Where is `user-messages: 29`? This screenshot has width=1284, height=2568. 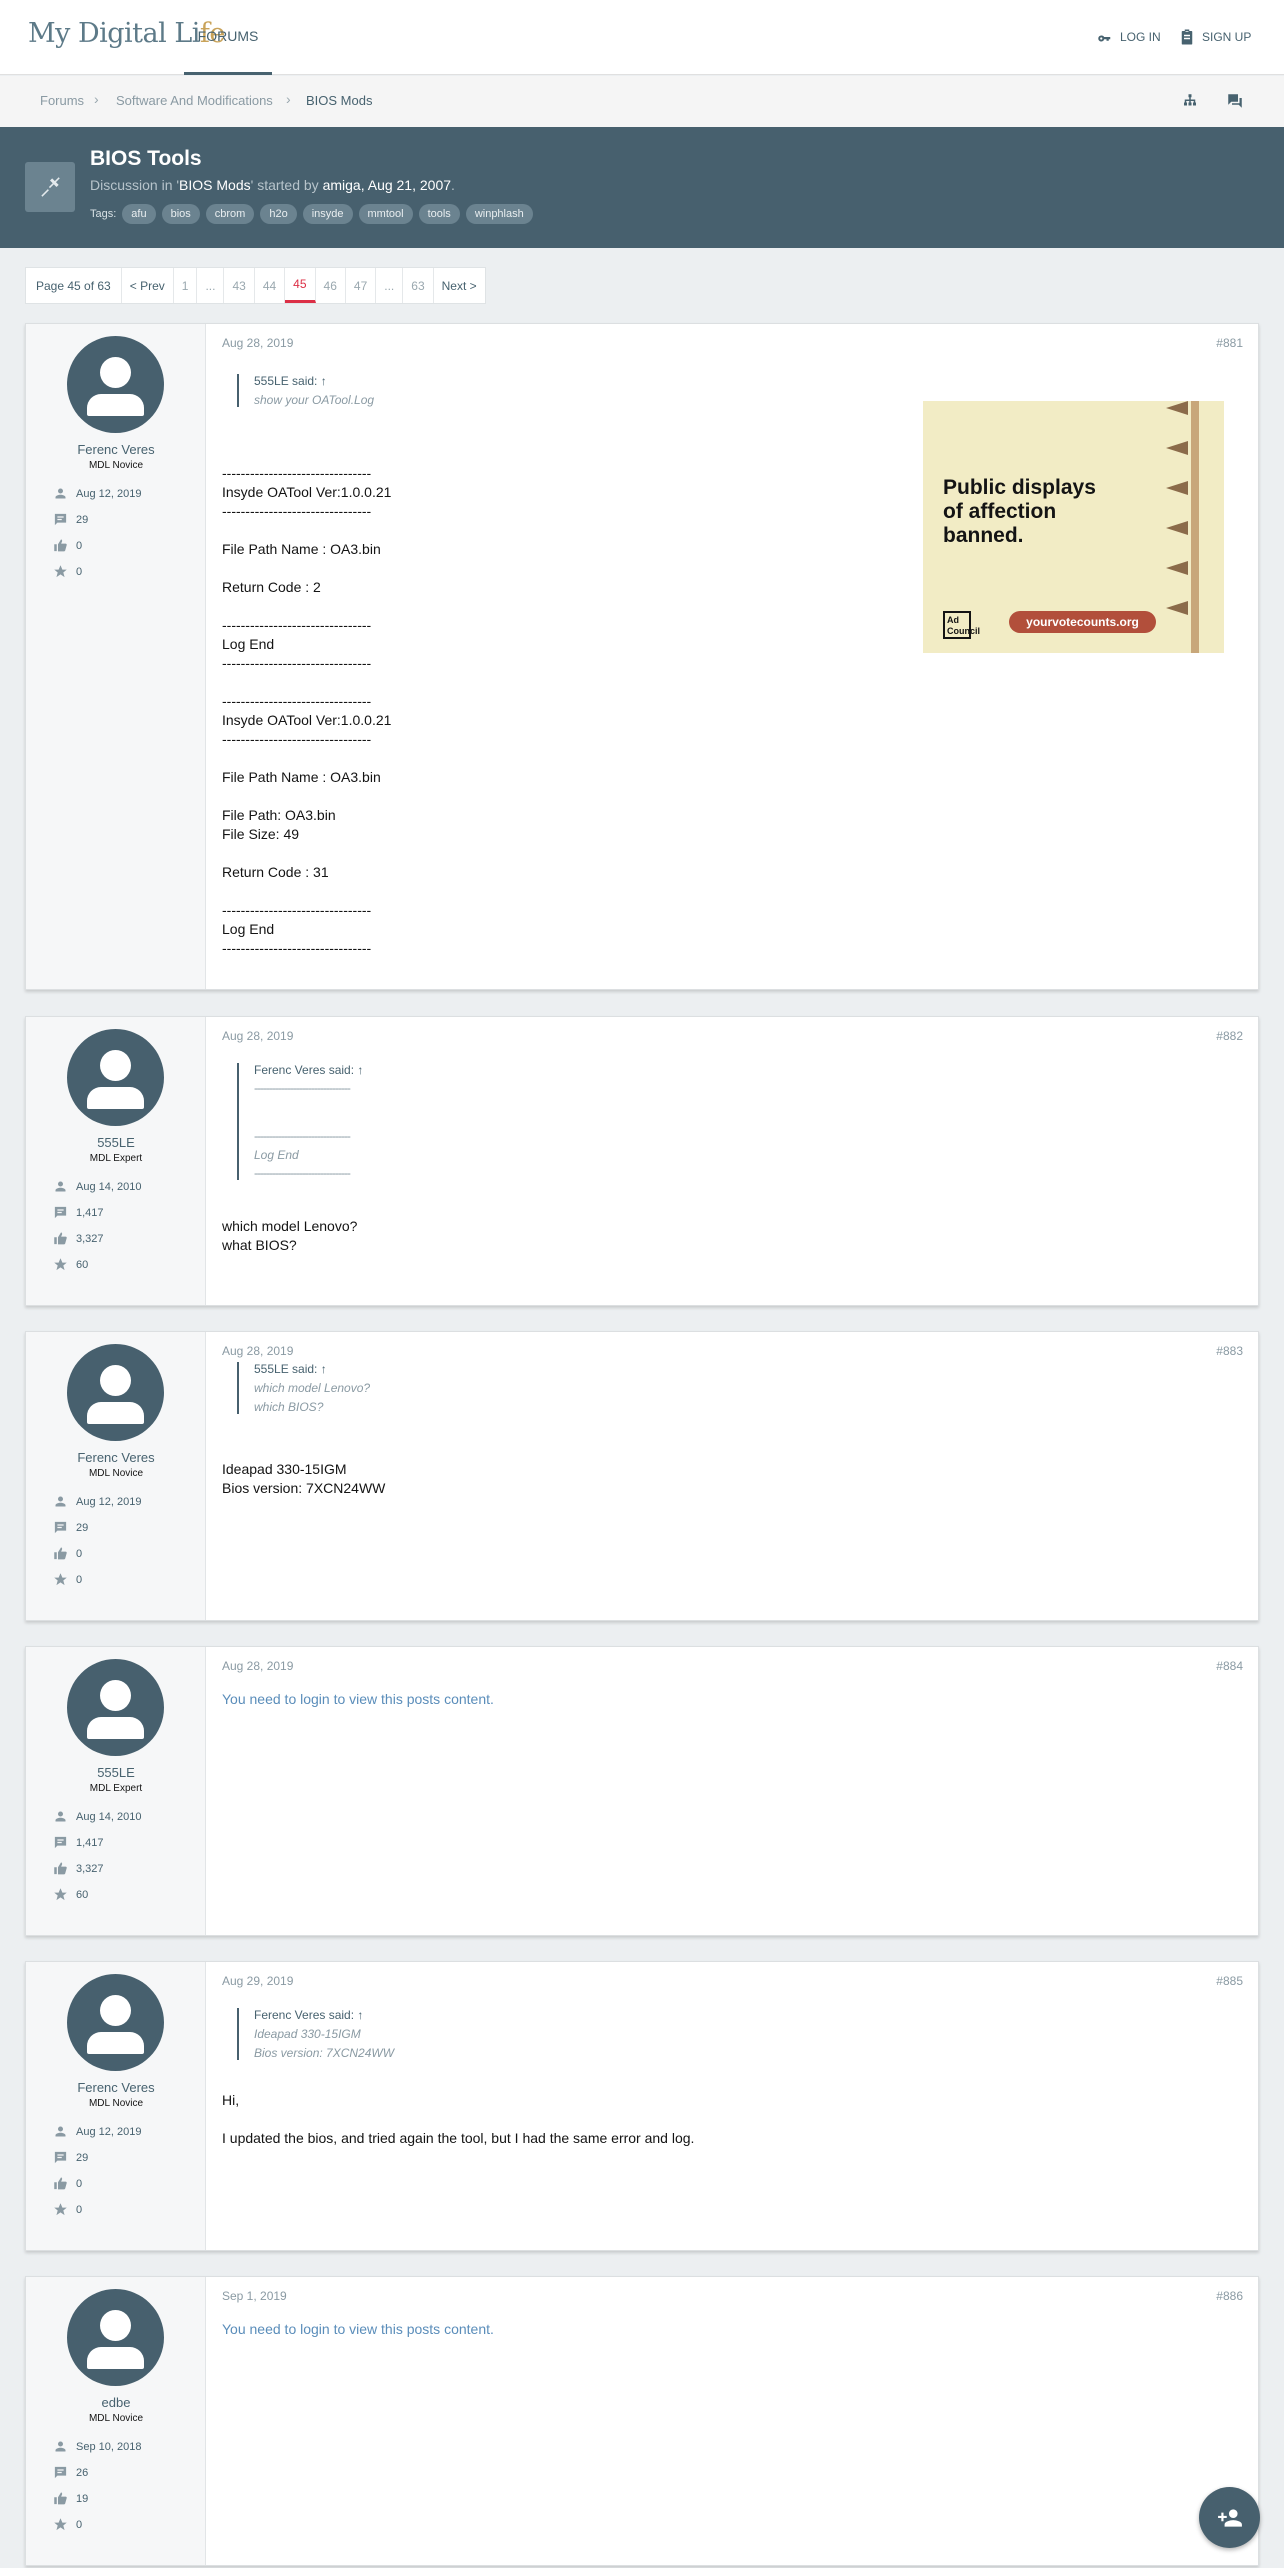 user-messages: 29 is located at coordinates (70, 519).